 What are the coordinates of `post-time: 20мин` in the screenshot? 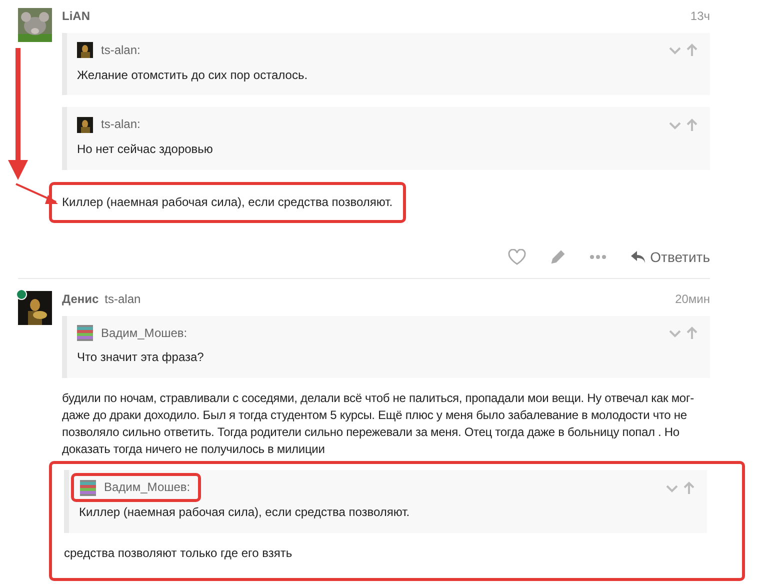 It's located at (692, 299).